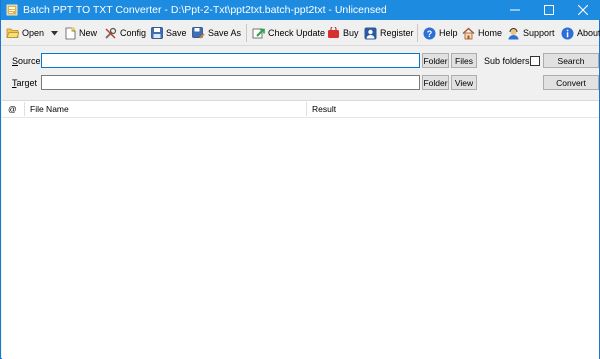 The height and width of the screenshot is (359, 600). Describe the element at coordinates (111, 33) in the screenshot. I see `tools-icon` at that location.